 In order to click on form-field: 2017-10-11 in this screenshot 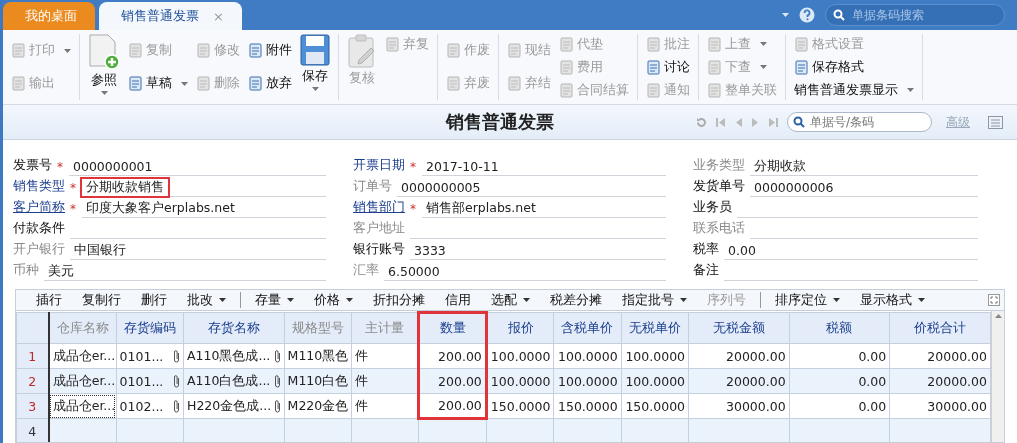, I will do `click(544, 166)`.